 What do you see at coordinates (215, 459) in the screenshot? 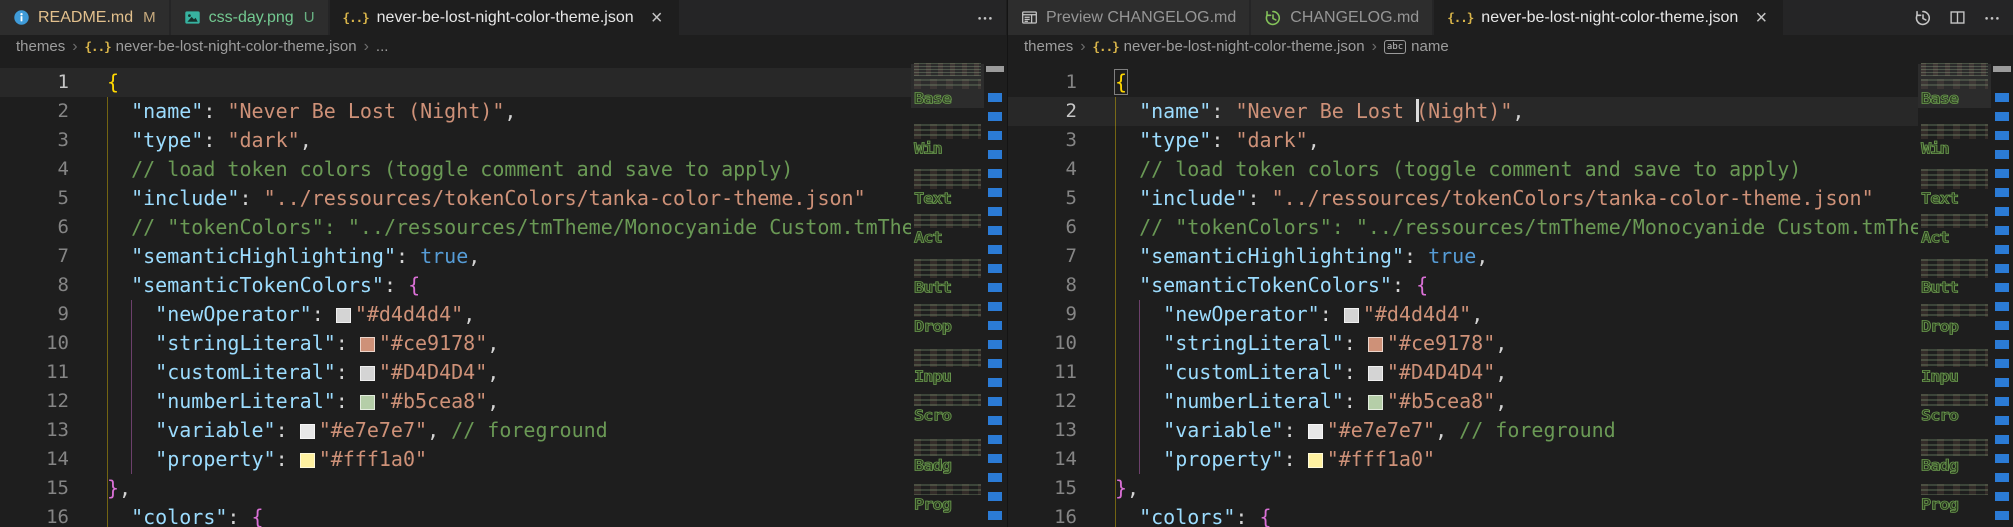
I see `code-token: "property"` at bounding box center [215, 459].